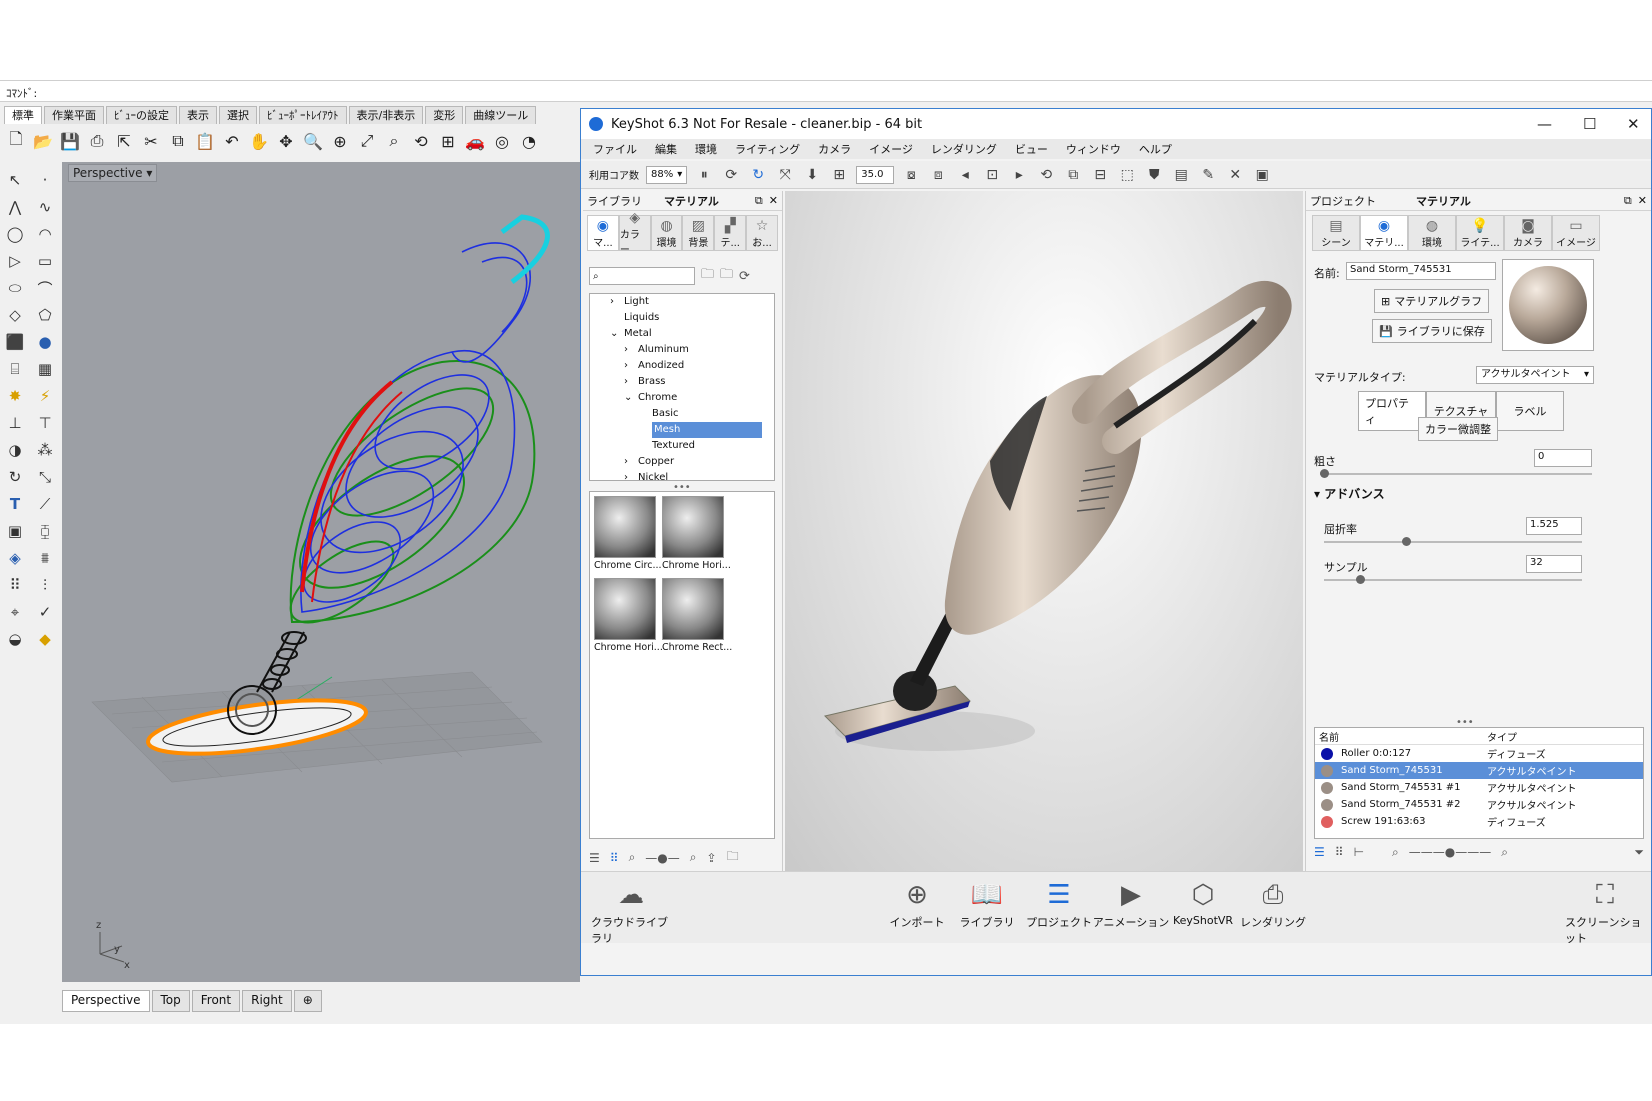 The image size is (1652, 1101). I want to click on material-row: Sand Storm_745531 アクサルタペイント, so click(1479, 770).